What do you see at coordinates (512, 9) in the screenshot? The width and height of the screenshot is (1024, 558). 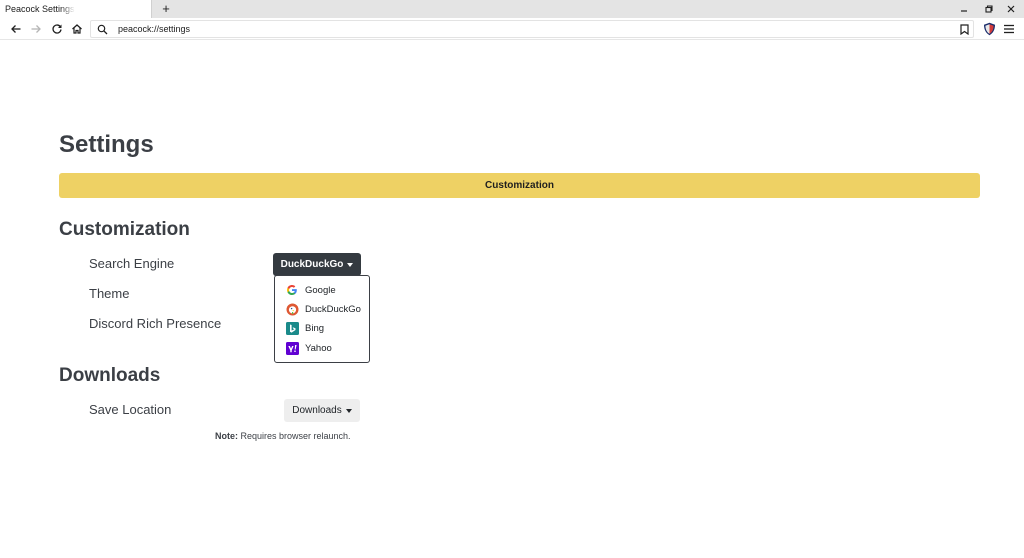 I see `tab-bar: Peacock Settings +` at bounding box center [512, 9].